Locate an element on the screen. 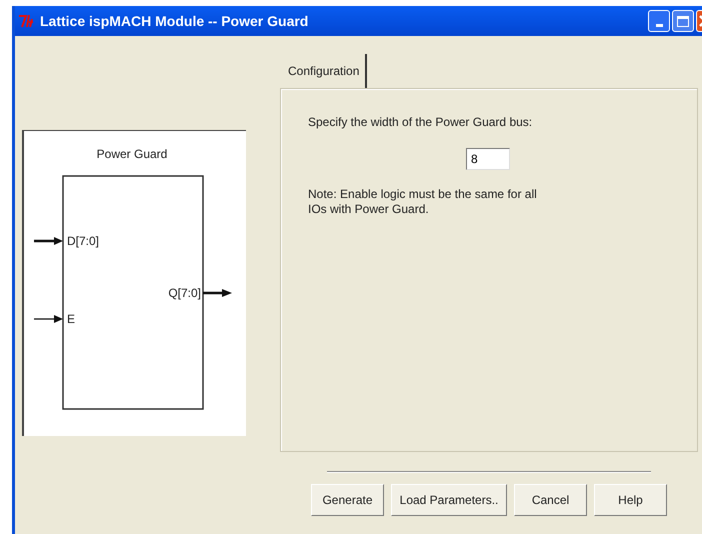 The image size is (702, 534). app-logo-icon is located at coordinates (27, 21).